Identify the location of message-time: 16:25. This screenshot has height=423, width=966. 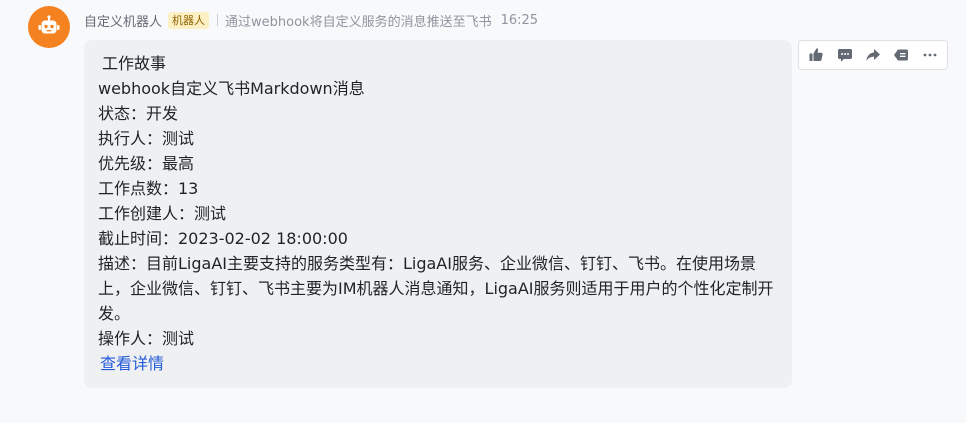
(519, 20).